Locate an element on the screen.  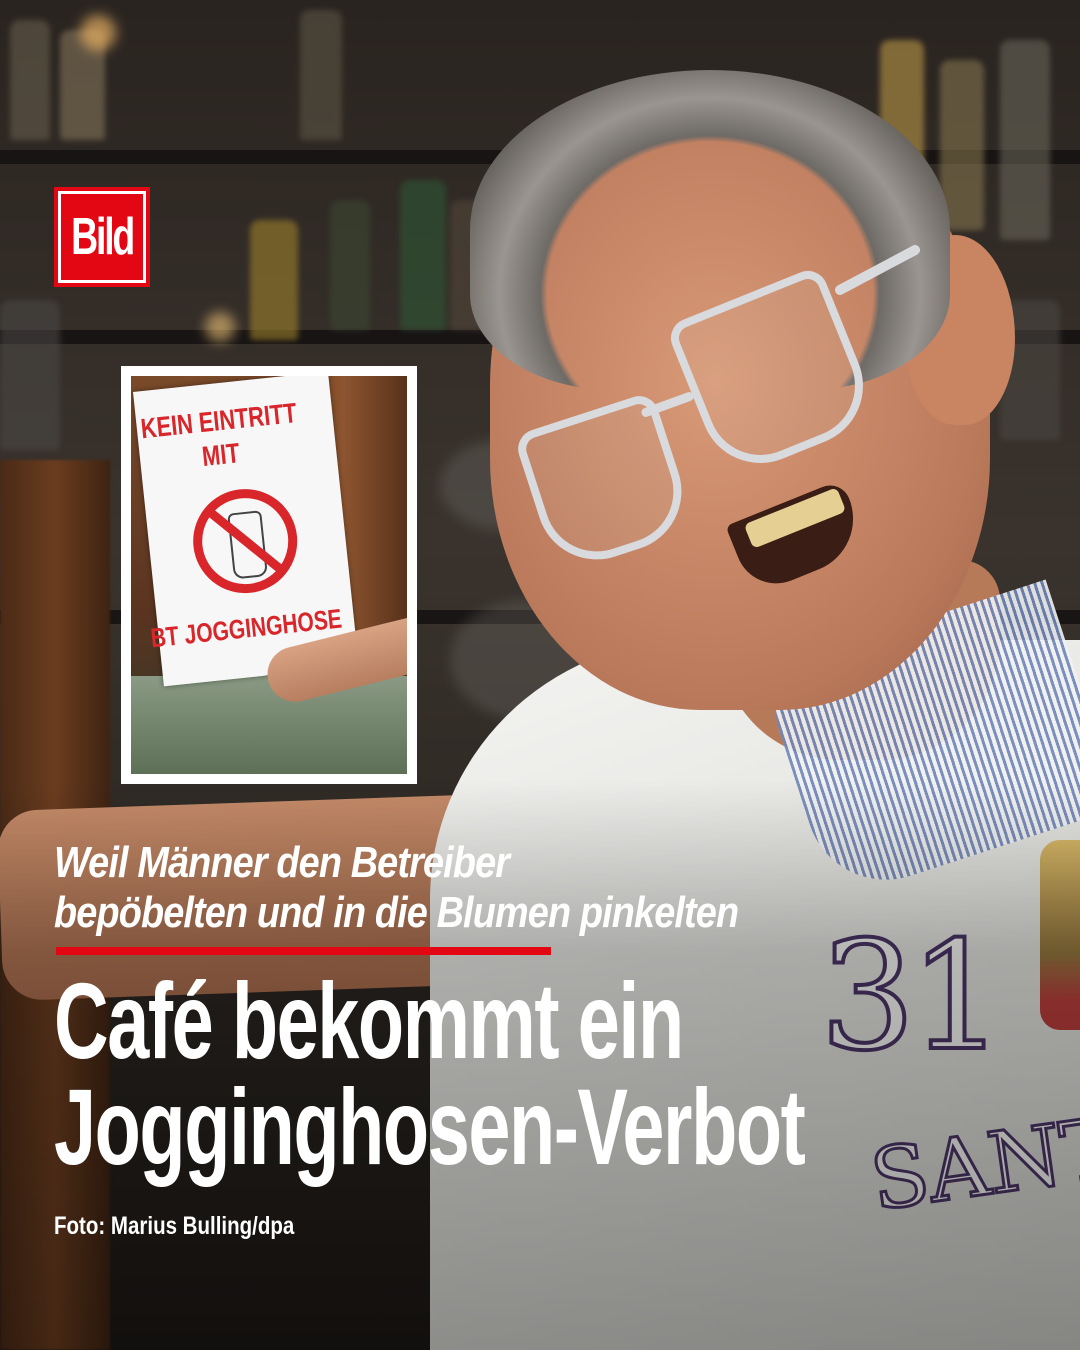
bild-logo-text: Bild is located at coordinates (102, 237).